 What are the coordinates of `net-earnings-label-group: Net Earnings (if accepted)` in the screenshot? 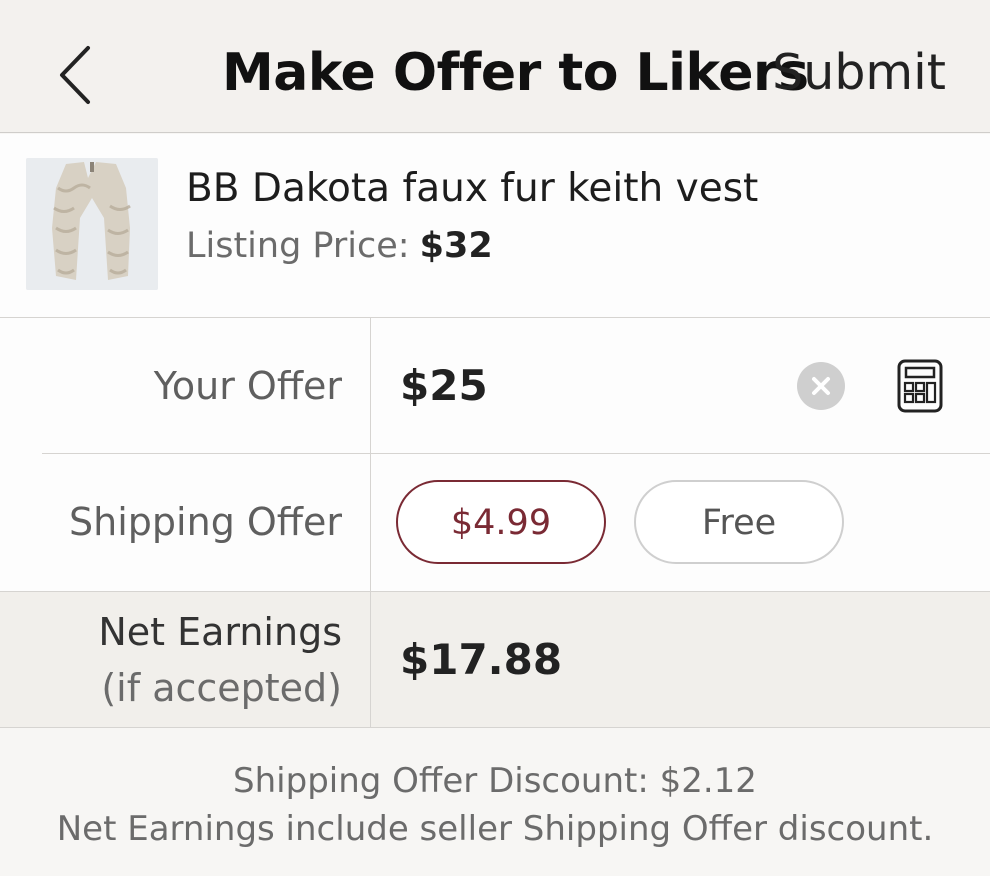 It's located at (220, 660).